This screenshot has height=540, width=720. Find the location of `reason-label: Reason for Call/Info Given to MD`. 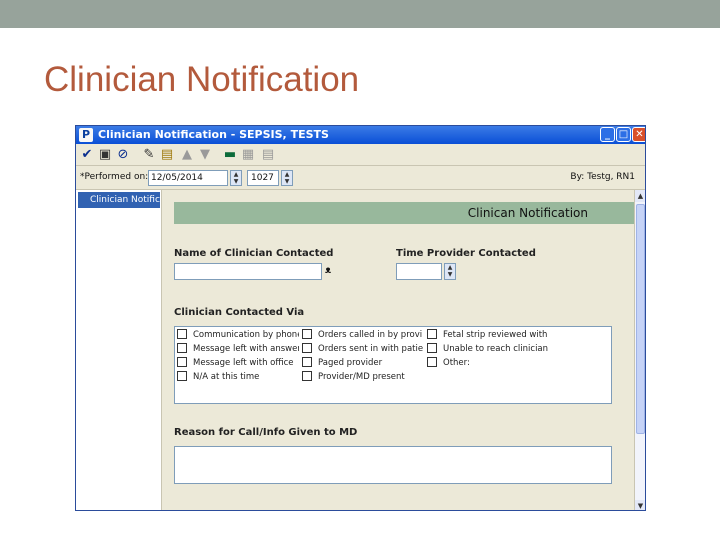

reason-label: Reason for Call/Info Given to MD is located at coordinates (266, 432).